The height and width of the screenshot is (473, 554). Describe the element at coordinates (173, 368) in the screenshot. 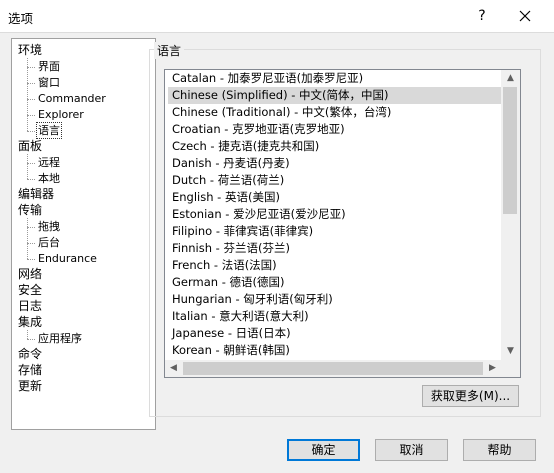

I see `scroll-left-icon: ◀` at that location.